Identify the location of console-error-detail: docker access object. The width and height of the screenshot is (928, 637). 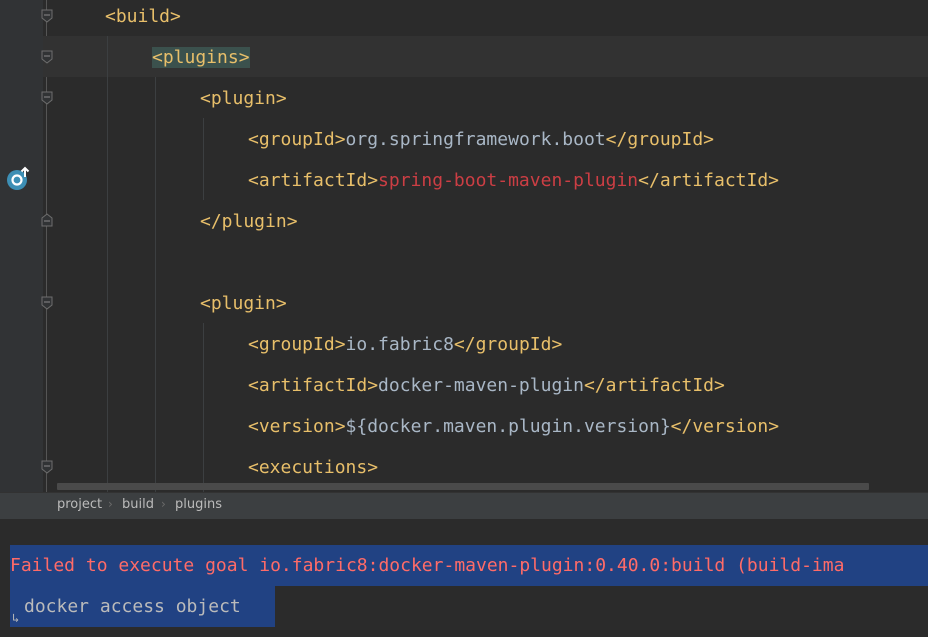
(142, 606).